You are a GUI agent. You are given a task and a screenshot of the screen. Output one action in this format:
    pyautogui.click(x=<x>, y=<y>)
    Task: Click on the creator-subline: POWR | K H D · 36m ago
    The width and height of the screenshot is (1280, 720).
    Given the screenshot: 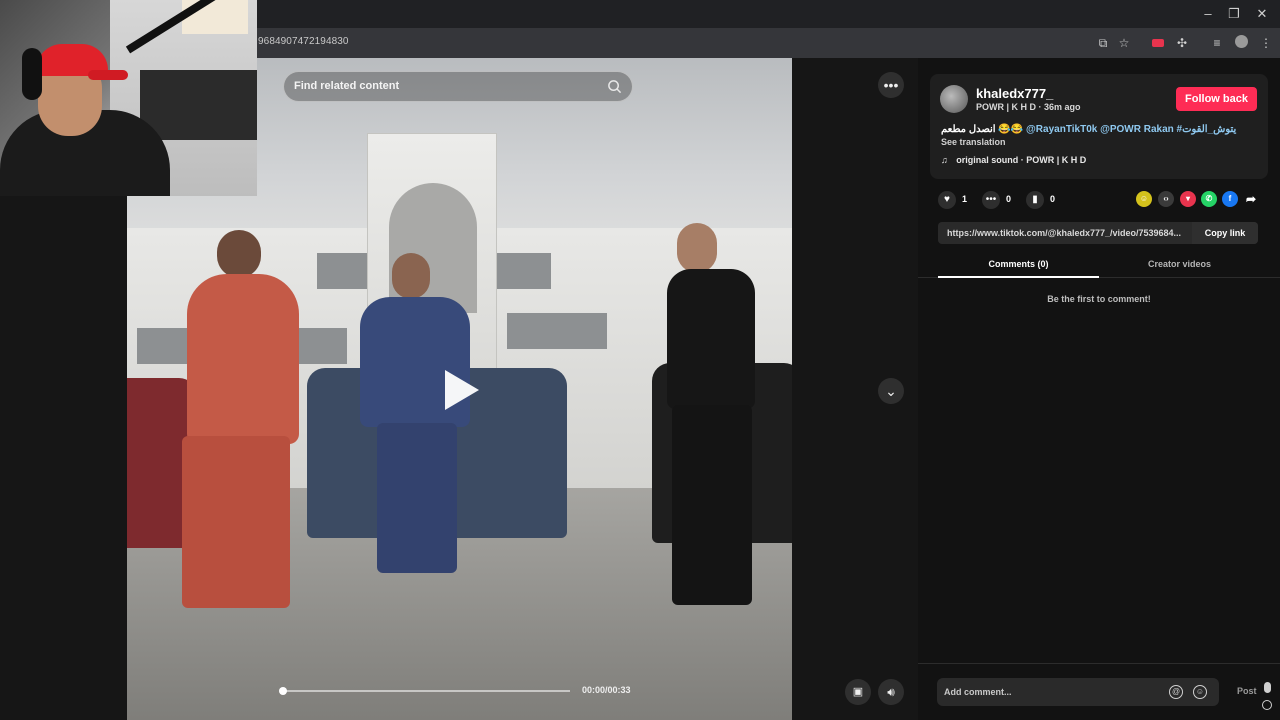 What is the action you would take?
    pyautogui.click(x=1028, y=107)
    